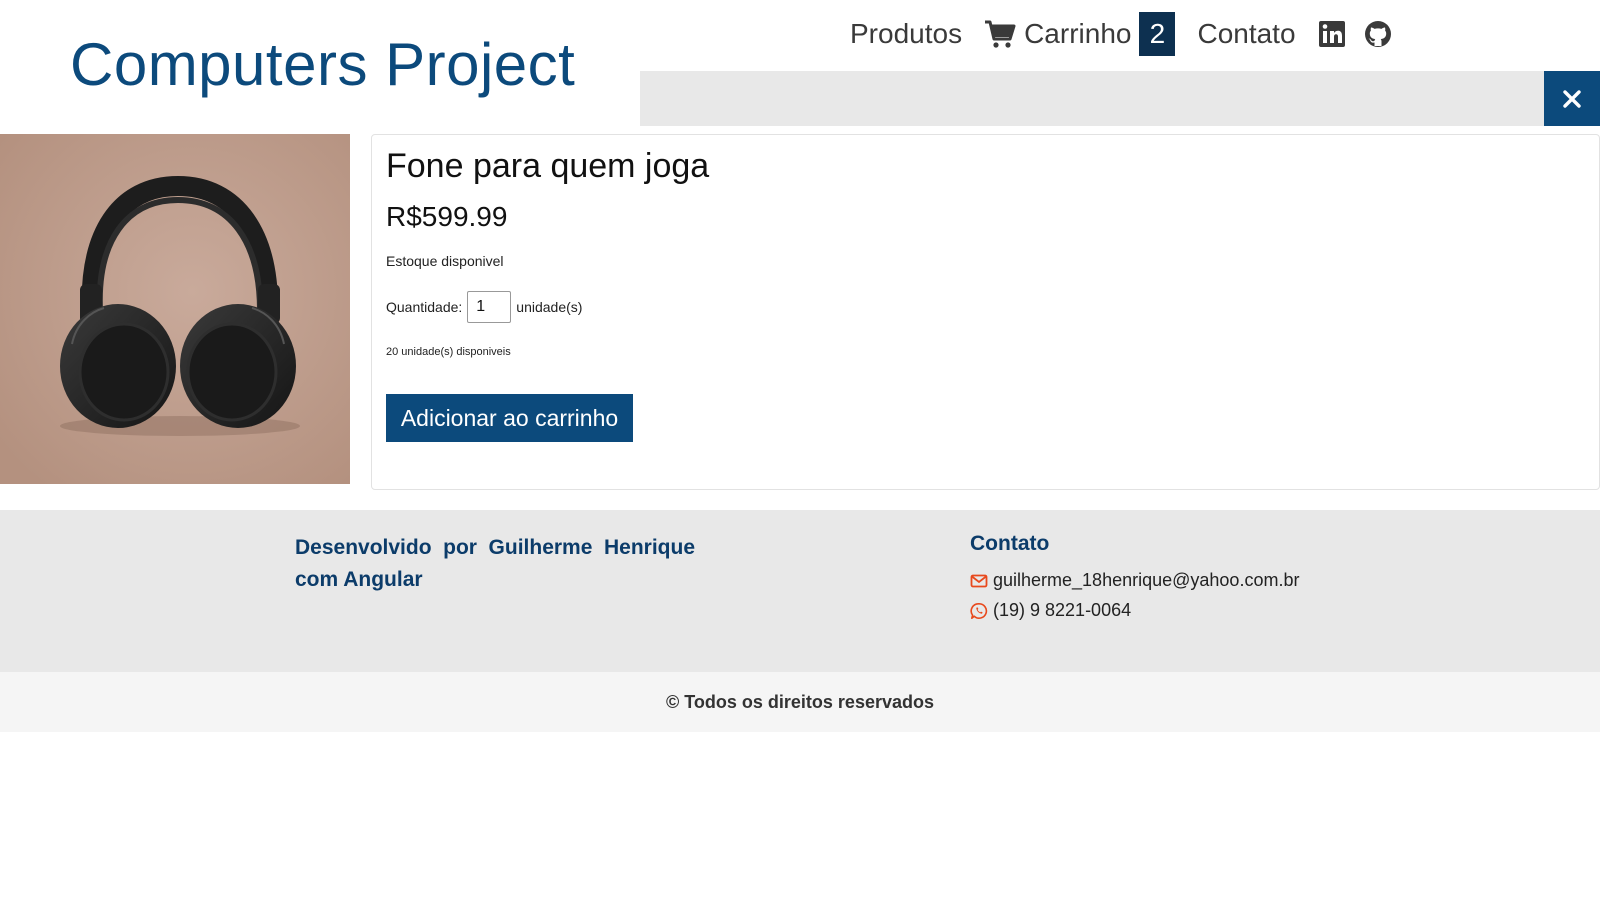 The height and width of the screenshot is (900, 1600). Describe the element at coordinates (489, 307) in the screenshot. I see `quantity-input` at that location.